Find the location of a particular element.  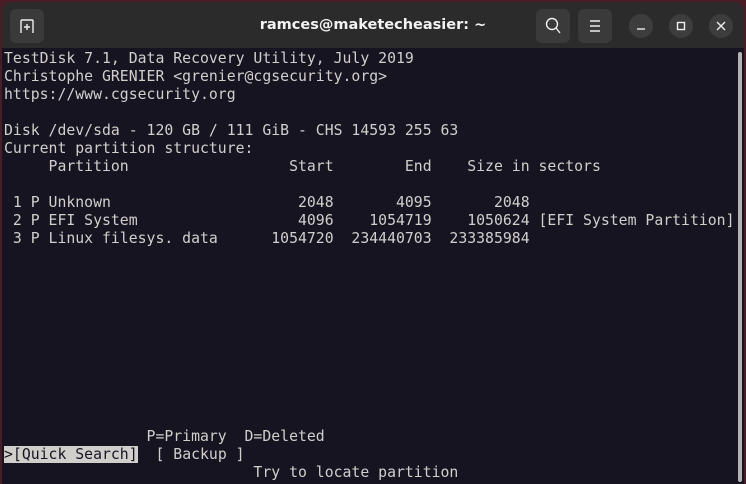

search-icon is located at coordinates (553, 25).